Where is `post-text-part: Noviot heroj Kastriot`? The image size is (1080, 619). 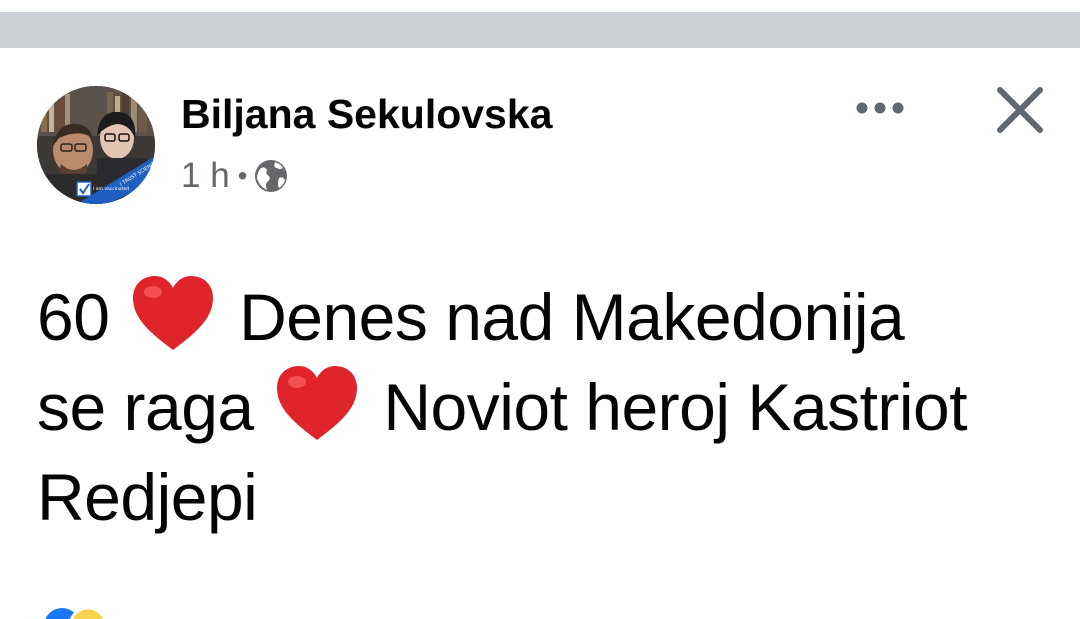 post-text-part: Noviot heroj Kastriot is located at coordinates (675, 407).